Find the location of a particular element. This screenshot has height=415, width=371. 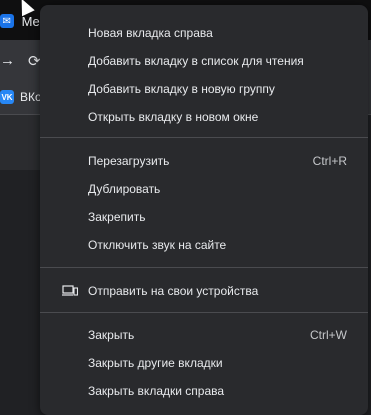

bookmark-item: VK ВКо is located at coordinates (21, 97).